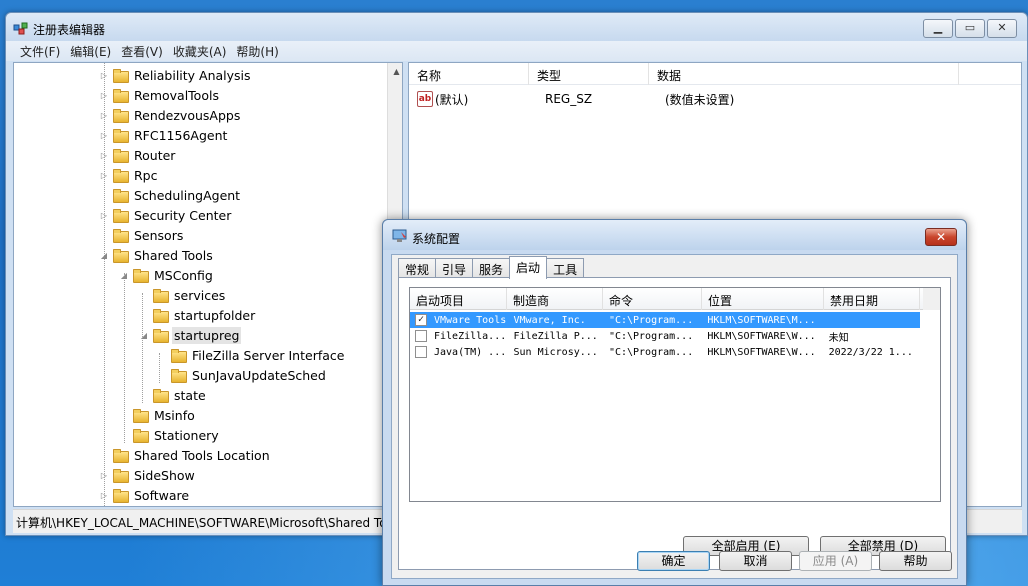  What do you see at coordinates (138, 155) in the screenshot?
I see `tree-node: ▷ Router` at bounding box center [138, 155].